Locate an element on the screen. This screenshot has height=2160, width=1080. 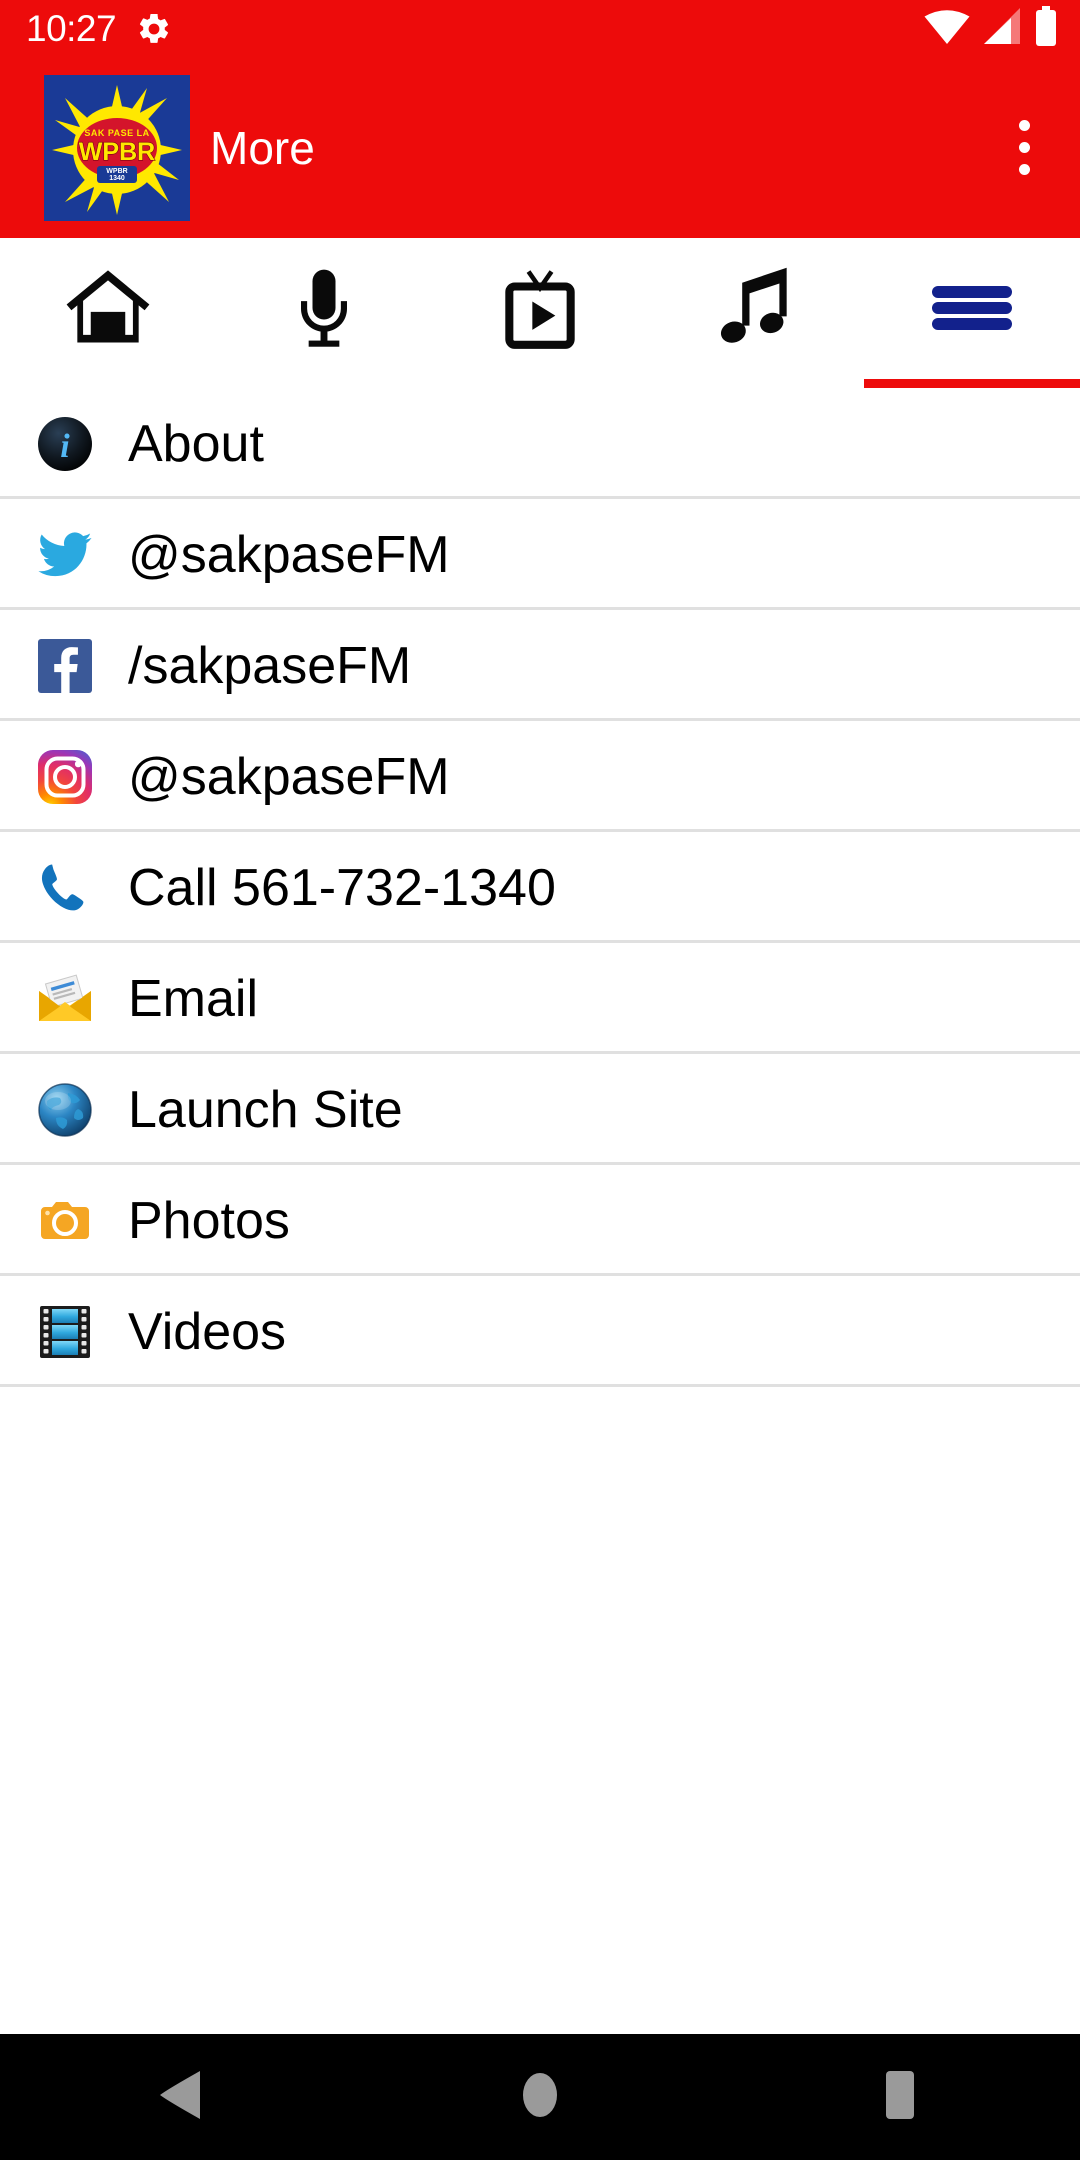
list-item-facebook: /sakpaseFM is located at coordinates (540, 665).